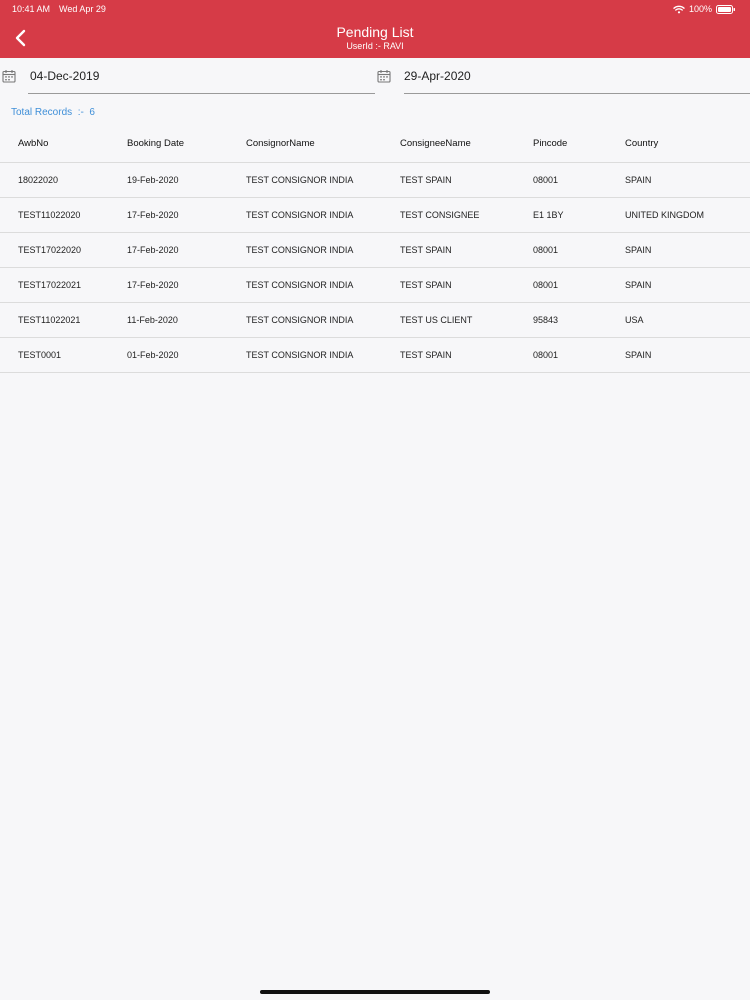 Image resolution: width=750 pixels, height=1000 pixels. I want to click on user-id-label: UserId :-, so click(363, 46).